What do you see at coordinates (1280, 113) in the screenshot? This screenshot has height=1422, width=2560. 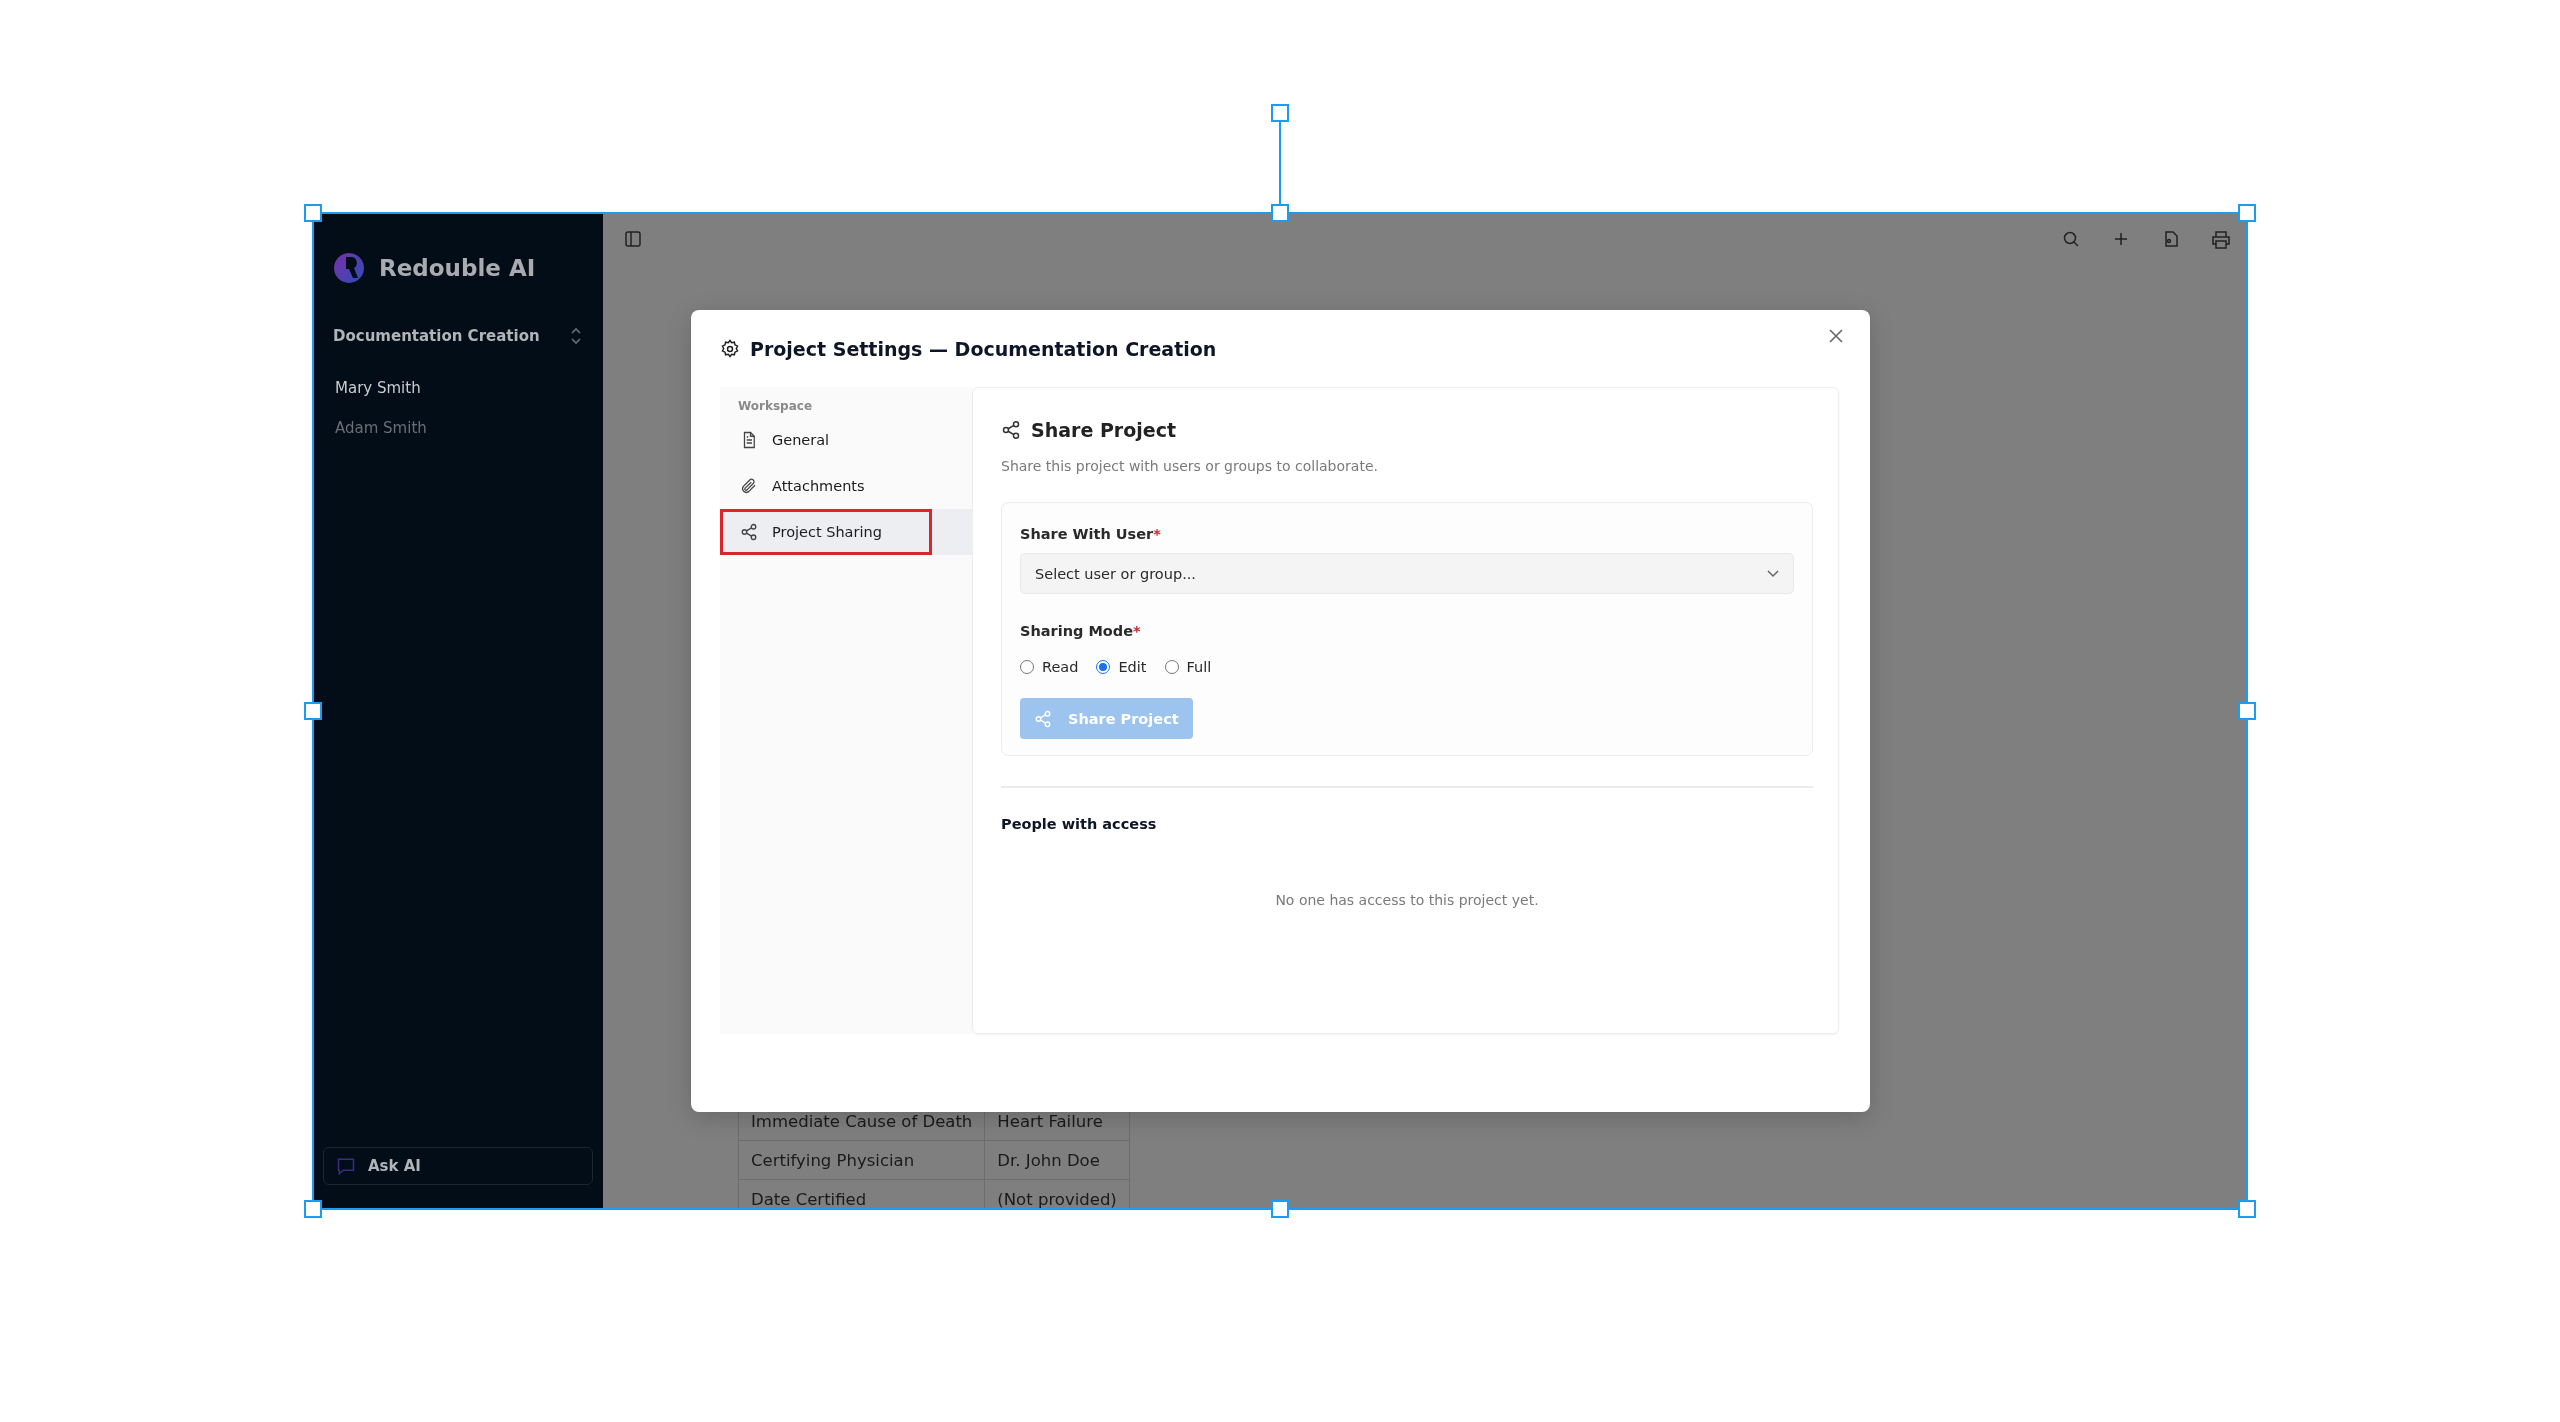 I see `rotate-handle` at bounding box center [1280, 113].